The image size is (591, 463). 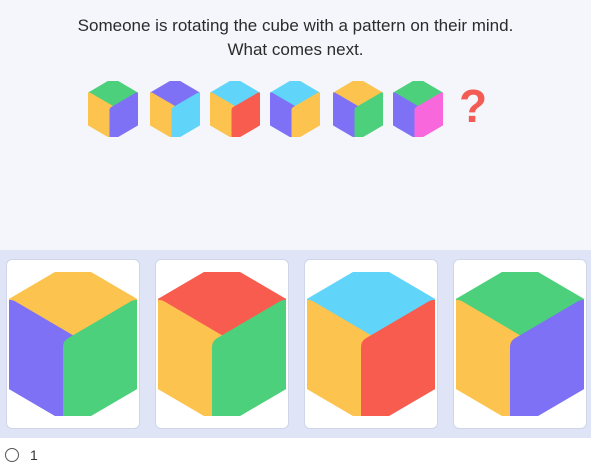 I want to click on cube-sequence, so click(x=296, y=109).